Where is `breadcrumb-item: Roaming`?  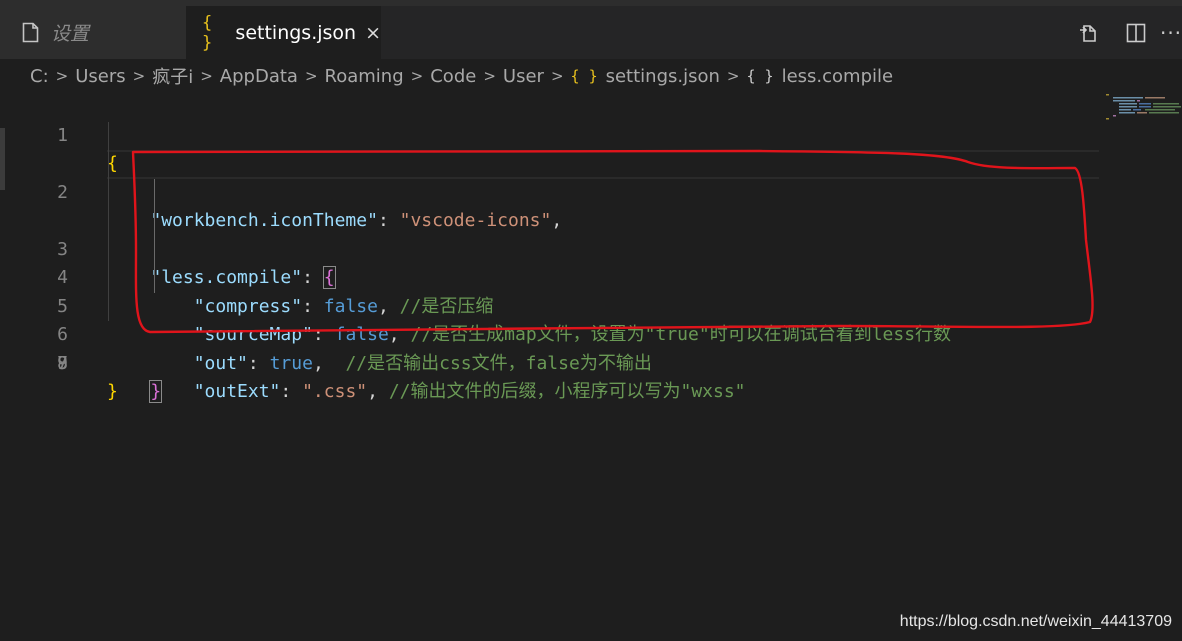
breadcrumb-item: Roaming is located at coordinates (364, 76).